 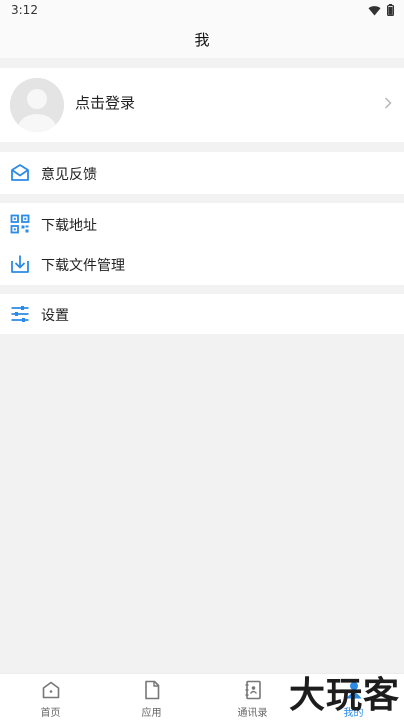 I want to click on menu-item-feedback: 意见反馈, so click(x=202, y=173).